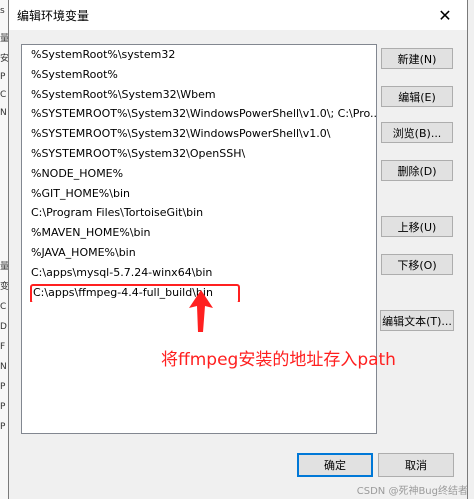  Describe the element at coordinates (199, 75) in the screenshot. I see `list-item: %SystemRoot%` at that location.